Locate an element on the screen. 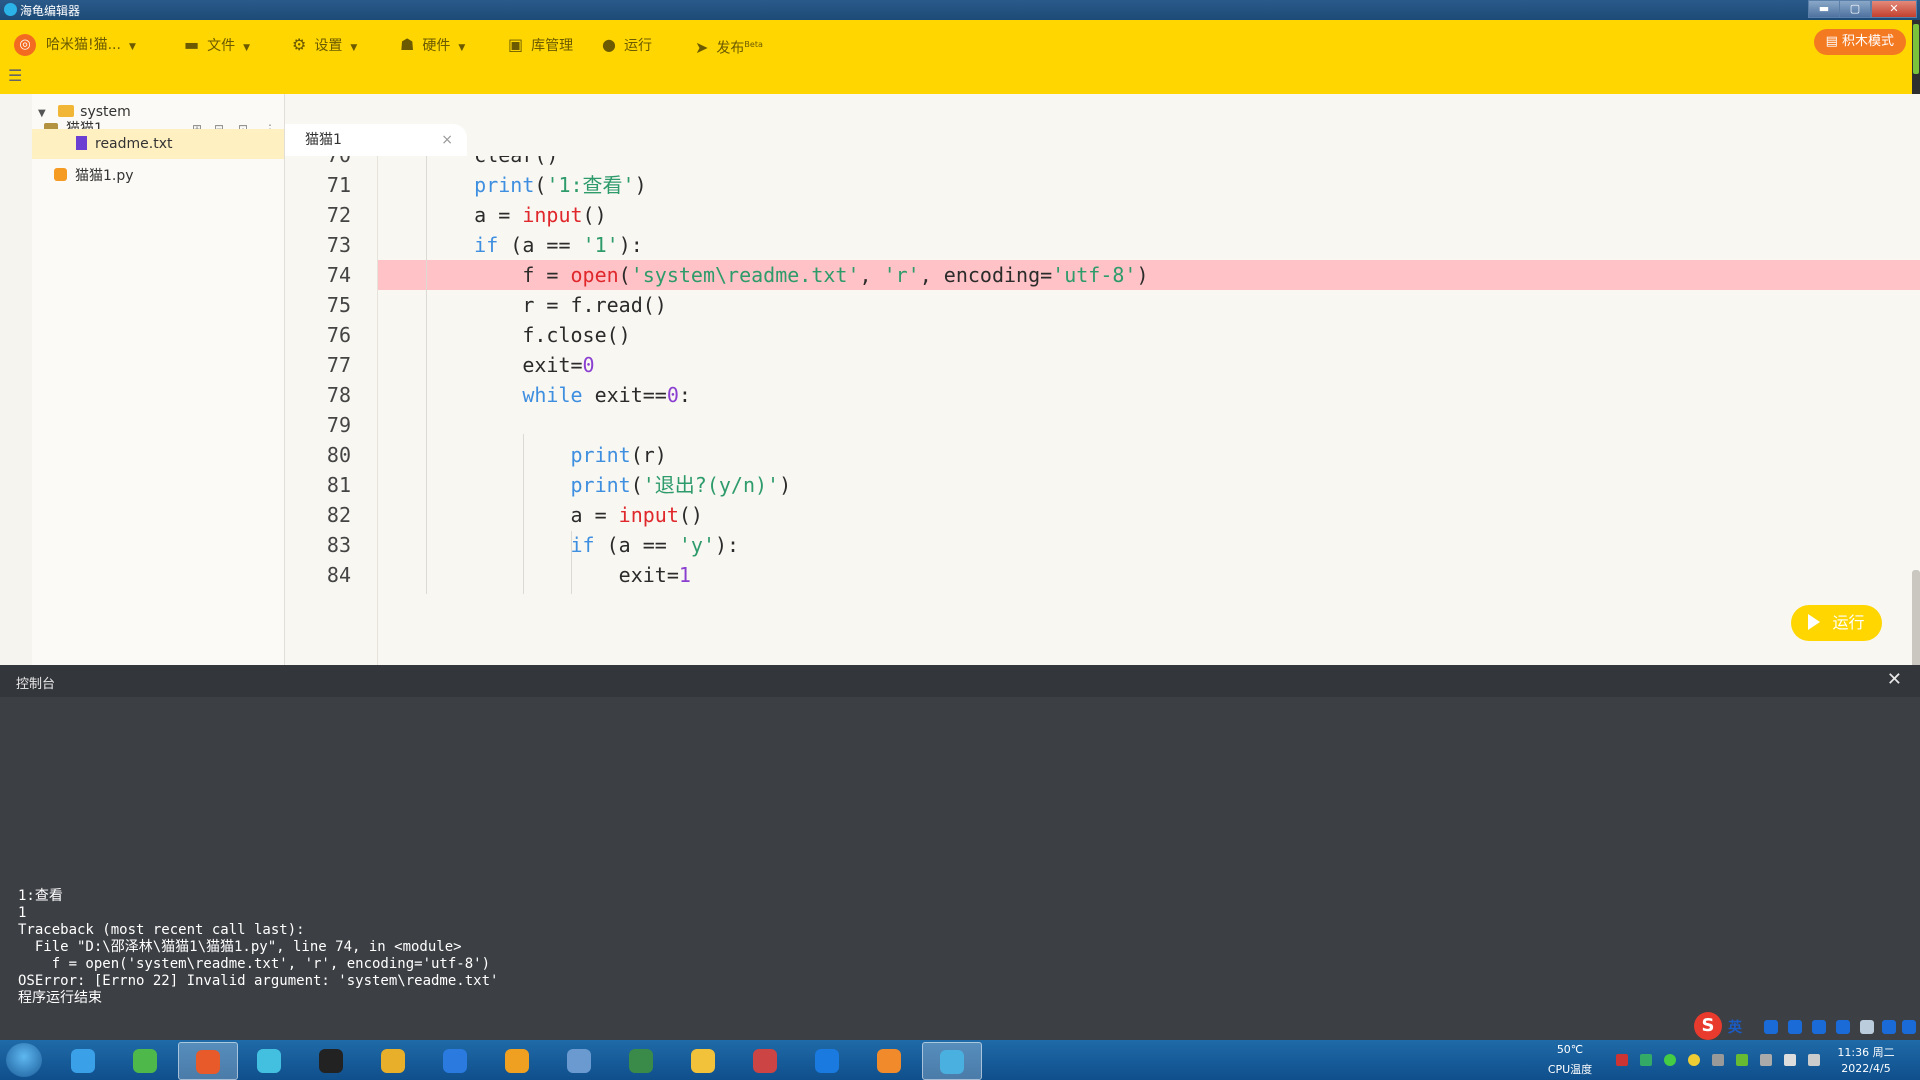  code-line: 76 f.close() is located at coordinates (1102, 335).